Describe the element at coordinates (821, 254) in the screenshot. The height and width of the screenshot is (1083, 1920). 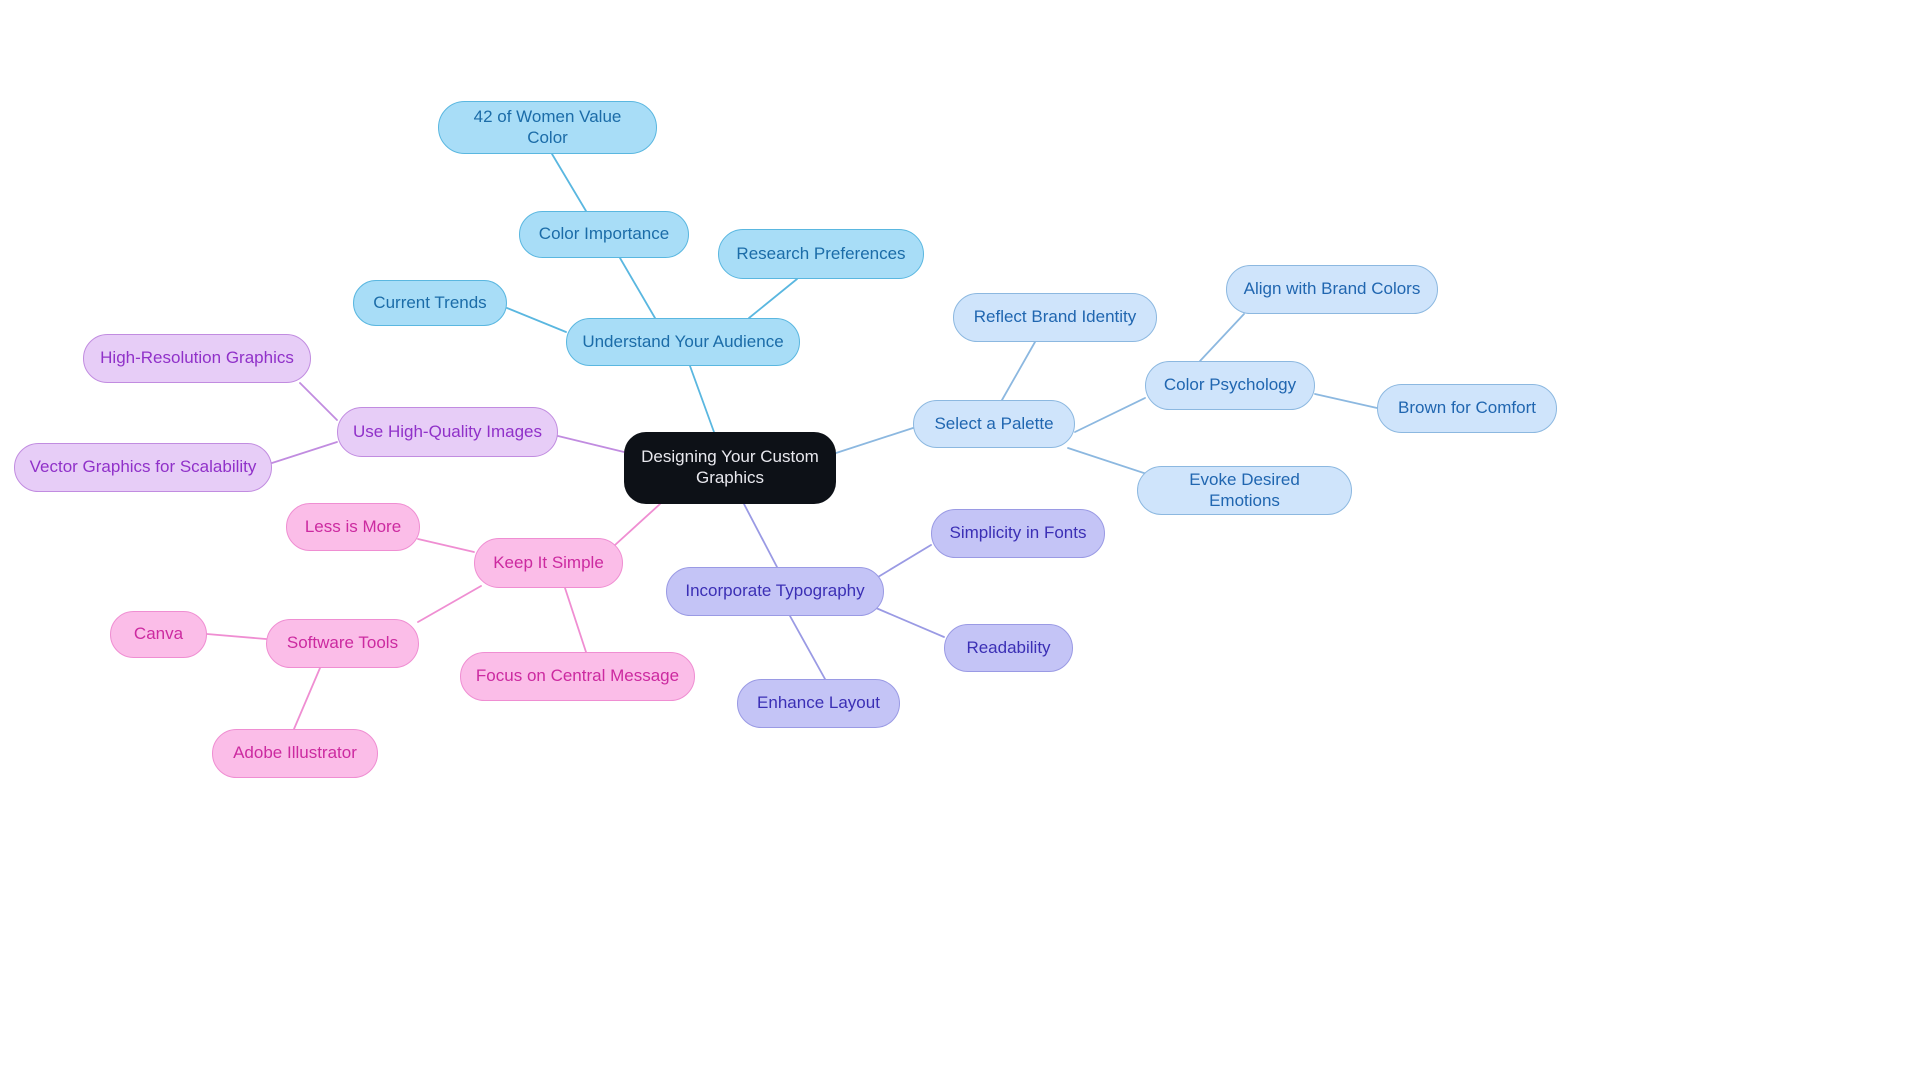
I see `node-research-preferences: Research Preferences` at that location.